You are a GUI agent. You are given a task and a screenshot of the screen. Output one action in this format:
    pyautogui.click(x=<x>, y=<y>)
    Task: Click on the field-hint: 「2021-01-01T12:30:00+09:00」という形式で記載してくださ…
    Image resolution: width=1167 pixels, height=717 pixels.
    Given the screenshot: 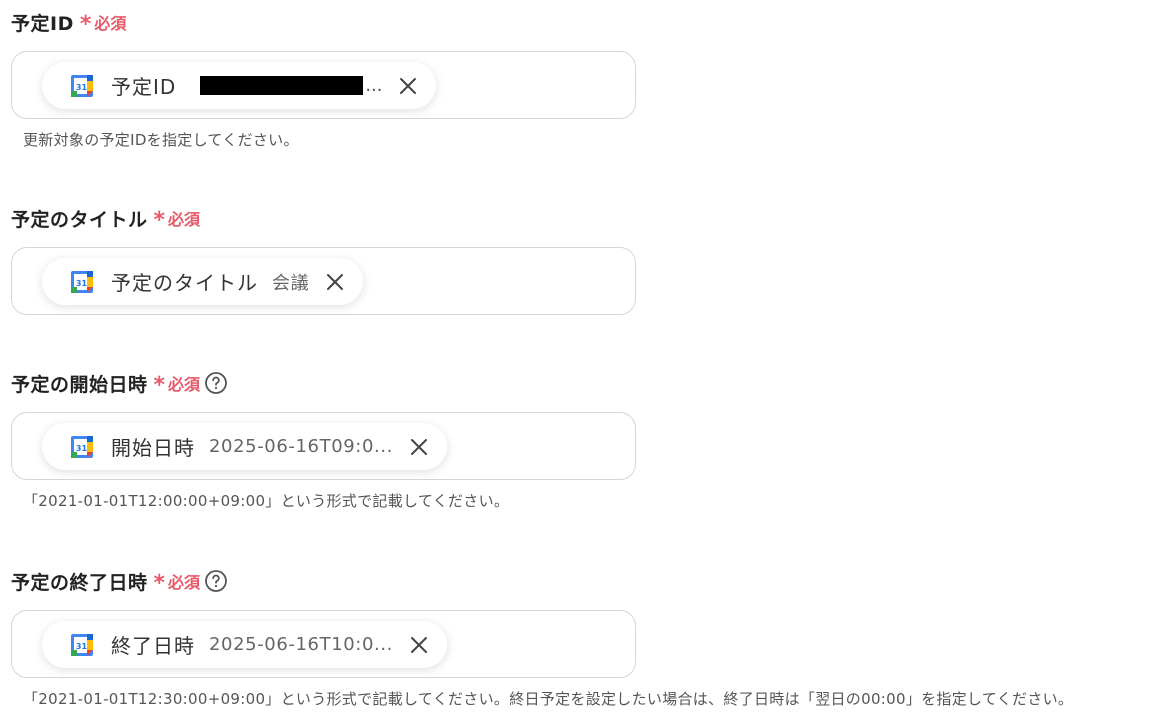 What is the action you would take?
    pyautogui.click(x=548, y=699)
    